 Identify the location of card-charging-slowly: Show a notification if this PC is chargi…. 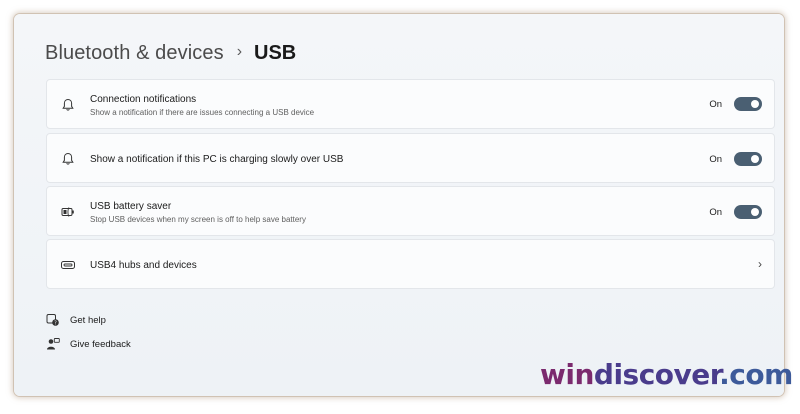
(410, 158).